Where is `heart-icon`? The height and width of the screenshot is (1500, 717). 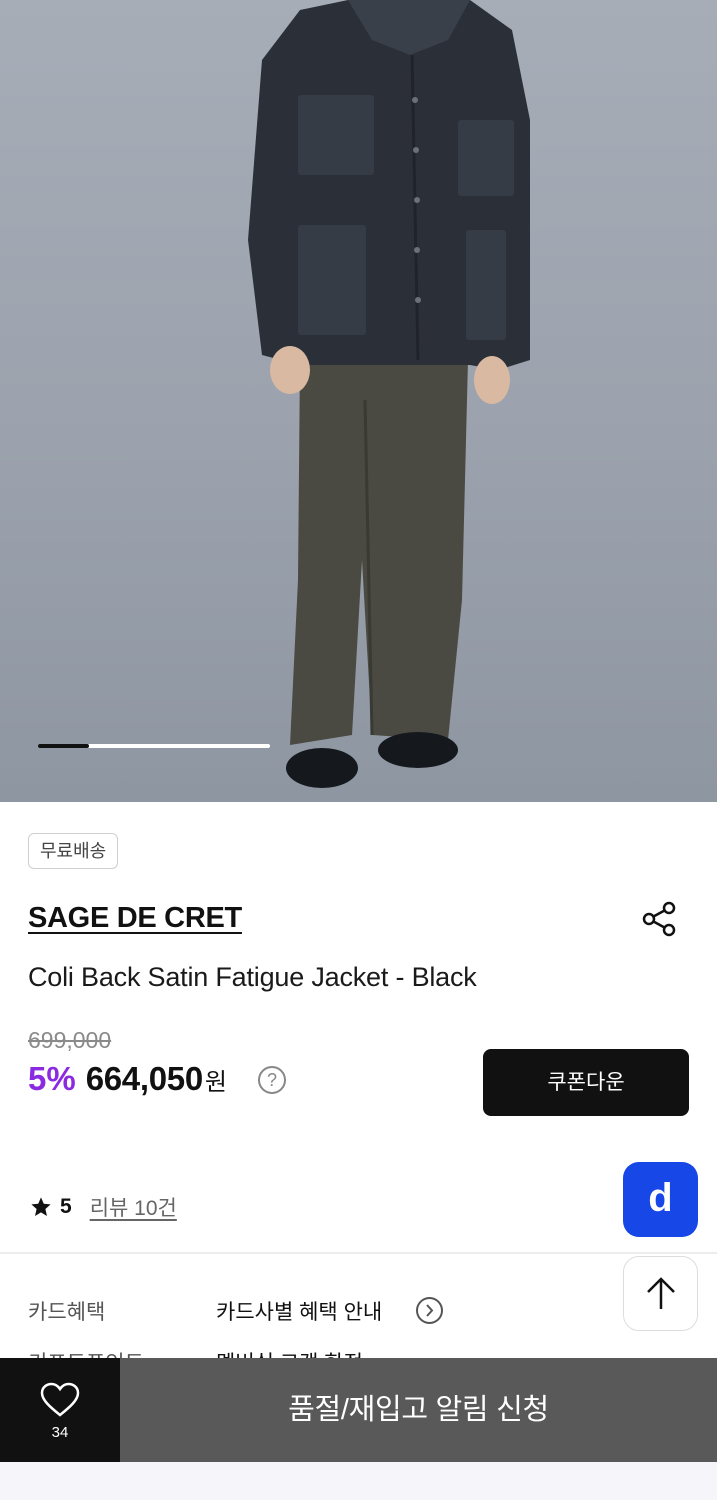
heart-icon is located at coordinates (60, 1399).